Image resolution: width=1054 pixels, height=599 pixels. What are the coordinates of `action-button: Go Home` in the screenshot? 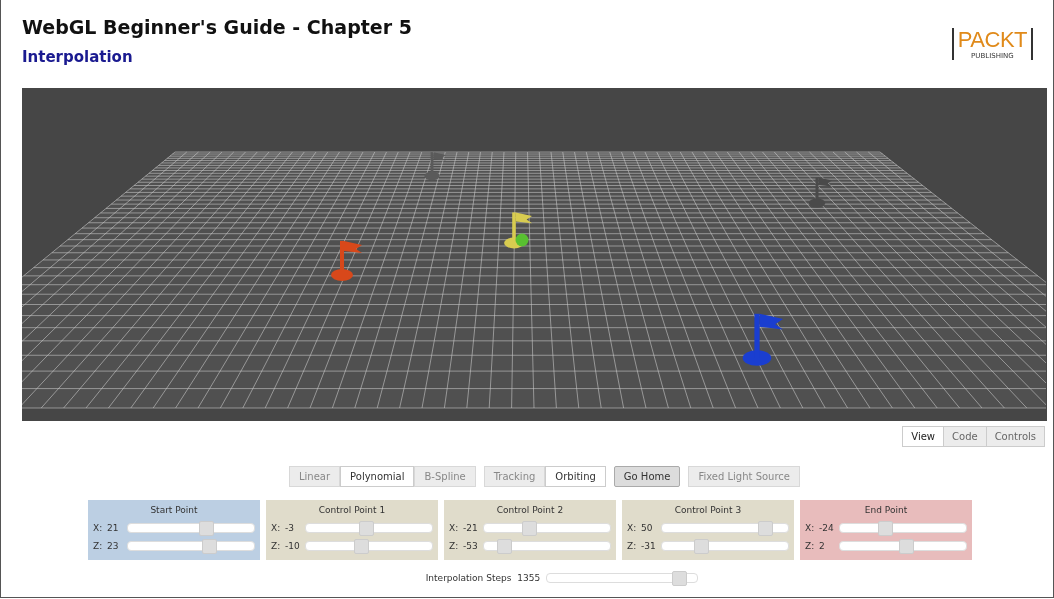 It's located at (647, 476).